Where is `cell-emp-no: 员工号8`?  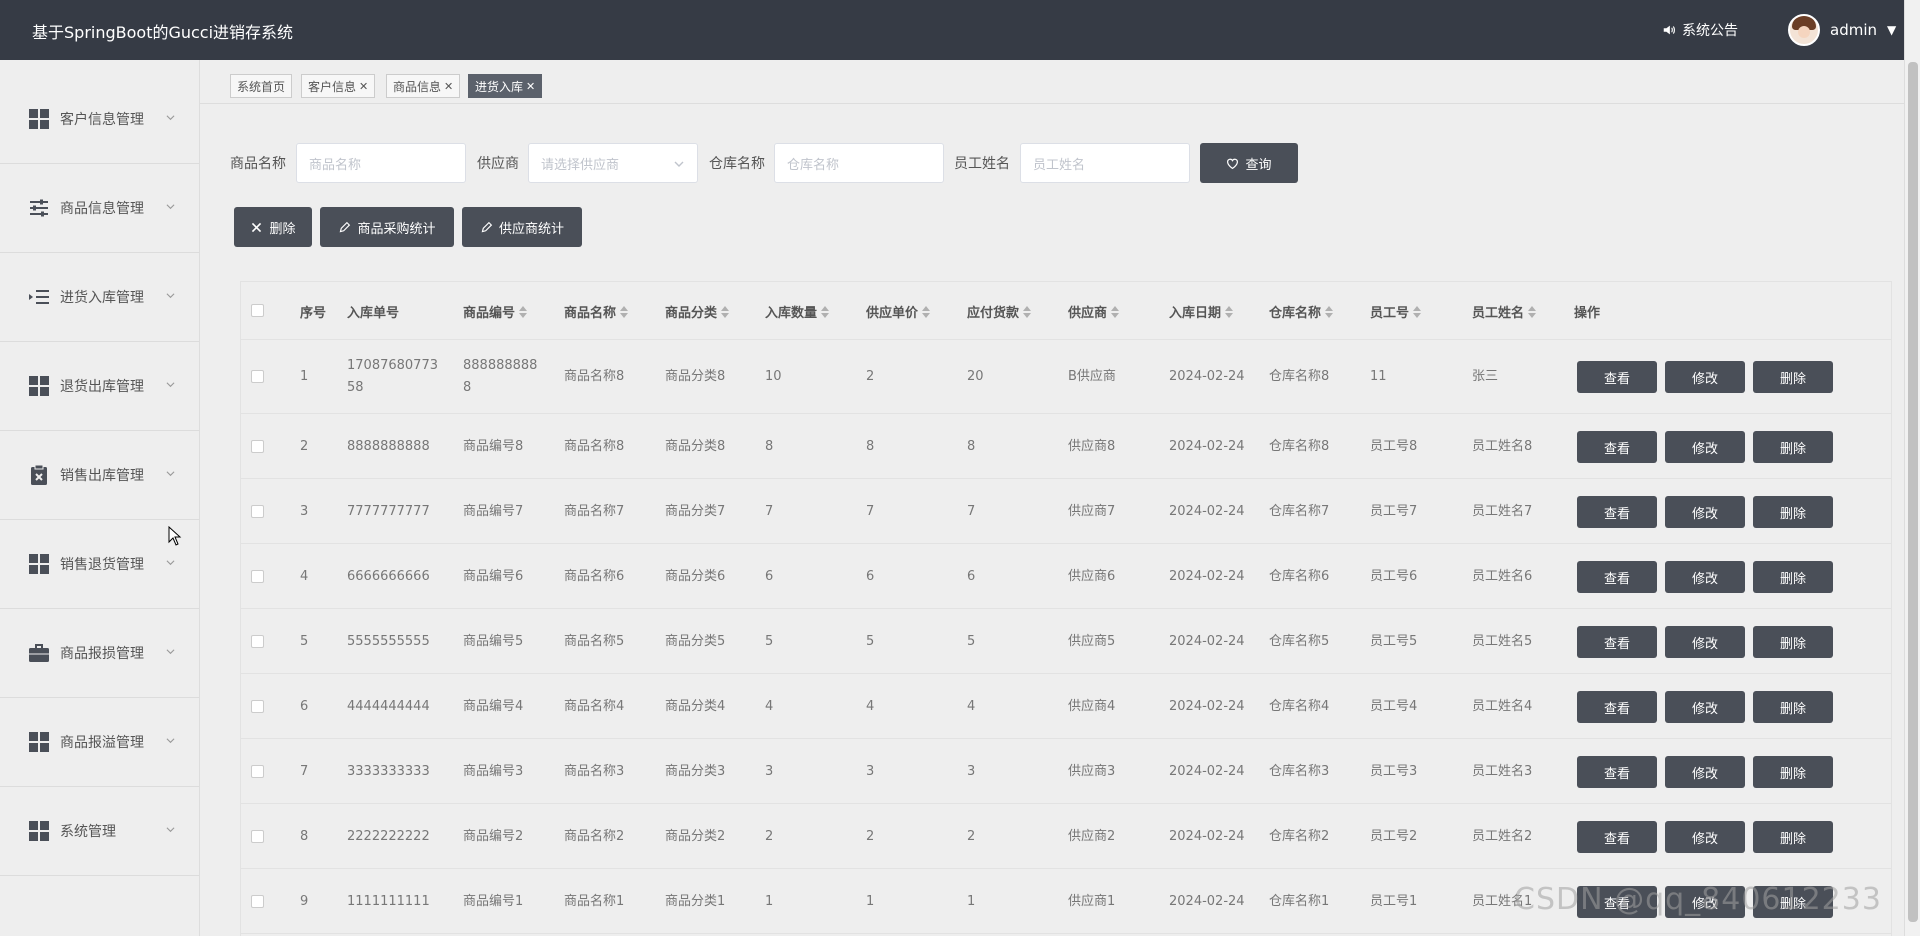 cell-emp-no: 员工号8 is located at coordinates (1394, 446).